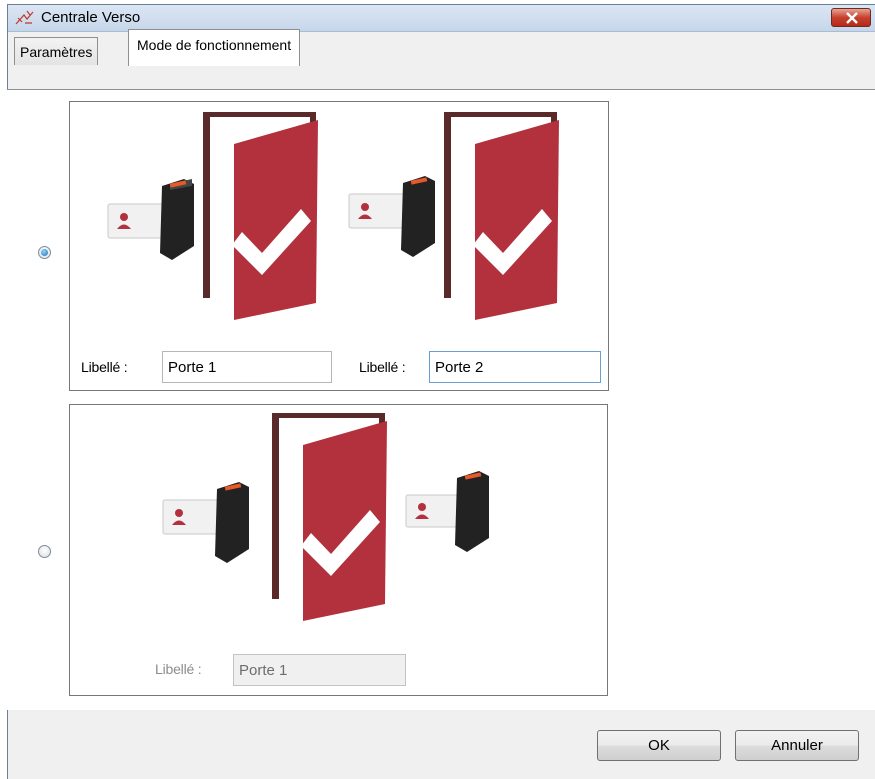 The width and height of the screenshot is (875, 779). What do you see at coordinates (104, 367) in the screenshot?
I see `door-1-label: Libellé :` at bounding box center [104, 367].